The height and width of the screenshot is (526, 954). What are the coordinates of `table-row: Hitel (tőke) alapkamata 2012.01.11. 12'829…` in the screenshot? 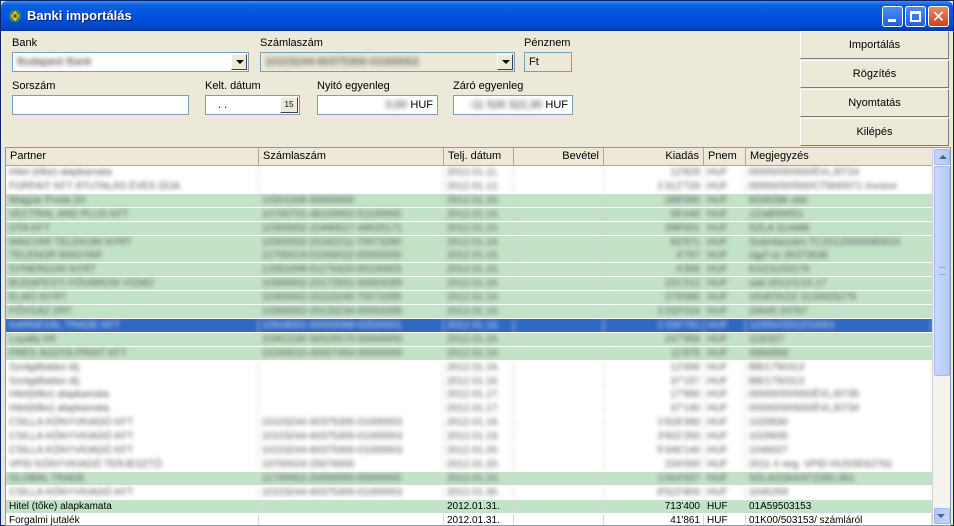 It's located at (469, 172).